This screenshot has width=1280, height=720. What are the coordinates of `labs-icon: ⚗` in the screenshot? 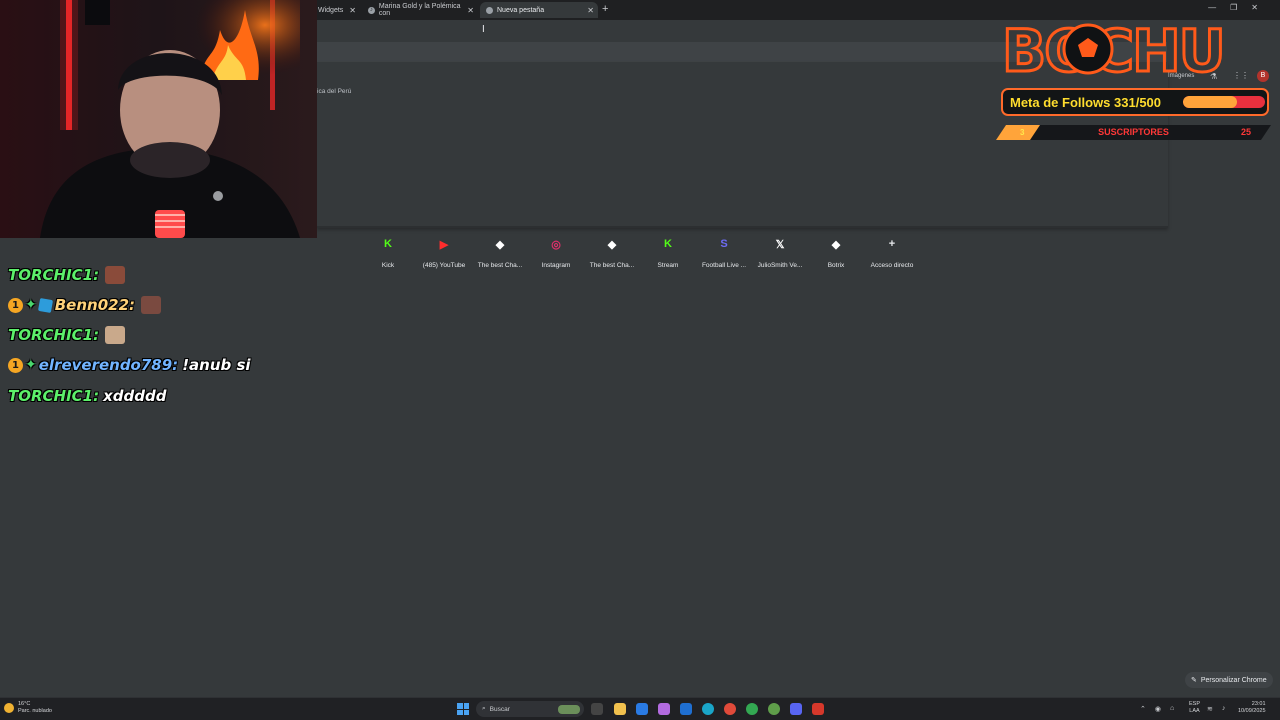 It's located at (1213, 76).